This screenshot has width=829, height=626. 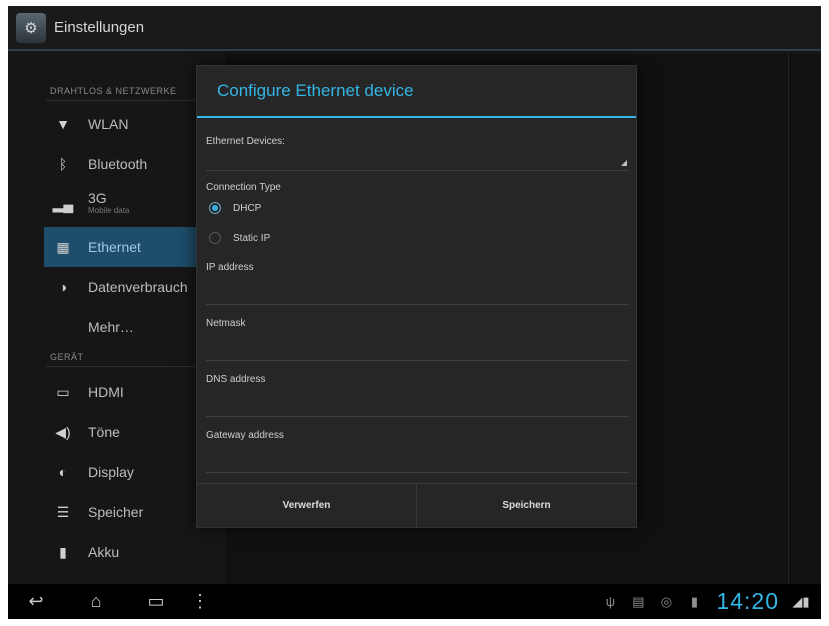 What do you see at coordinates (416, 92) in the screenshot?
I see `dialog-title: Configure Ethernet device` at bounding box center [416, 92].